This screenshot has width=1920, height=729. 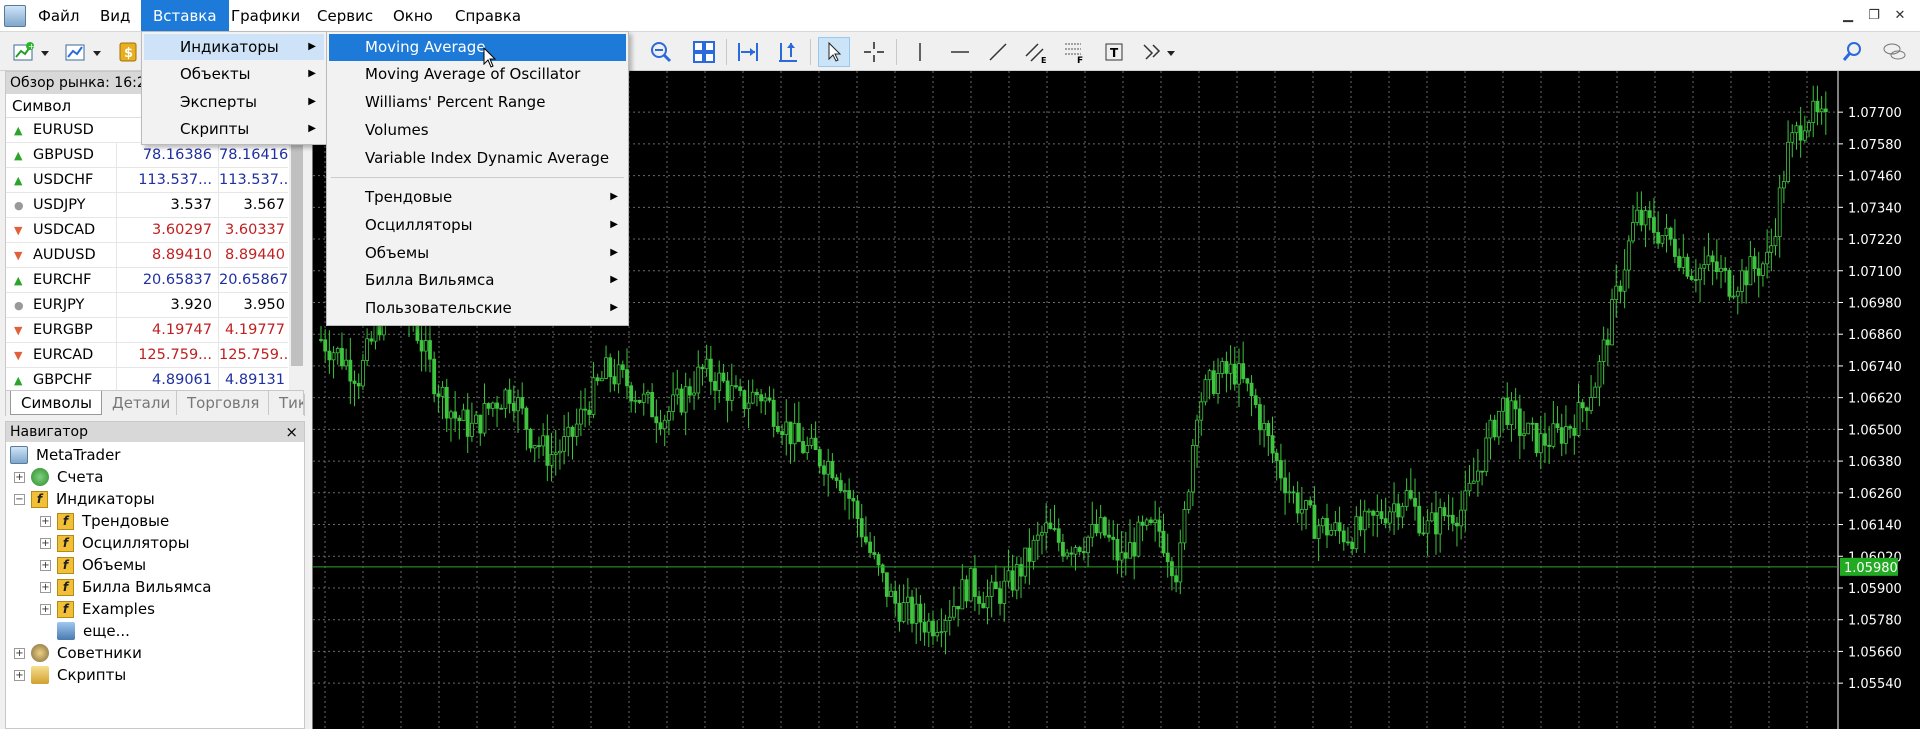 What do you see at coordinates (125, 587) in the screenshot?
I see `tree-item: + f Билла Вильямса` at bounding box center [125, 587].